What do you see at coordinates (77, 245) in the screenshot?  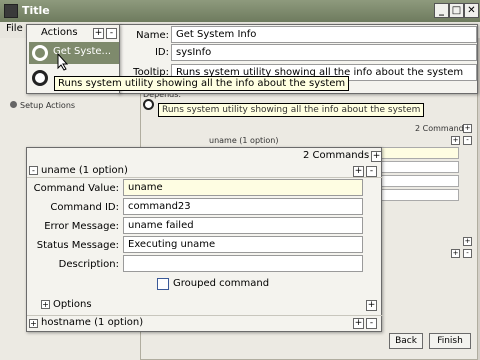 I see `status-message-label: Status Message:` at bounding box center [77, 245].